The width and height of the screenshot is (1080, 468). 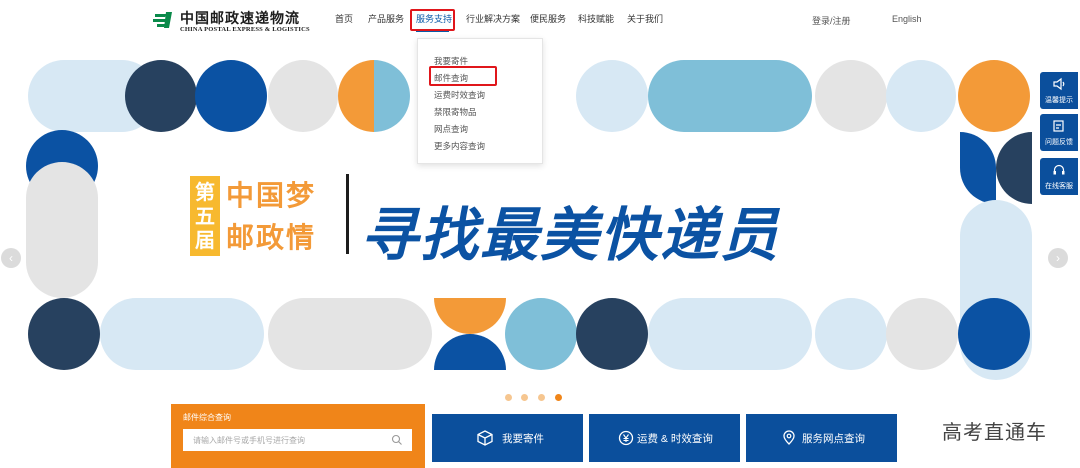 I want to click on dropdown-item-prohibited: 禁限寄物品, so click(x=480, y=112).